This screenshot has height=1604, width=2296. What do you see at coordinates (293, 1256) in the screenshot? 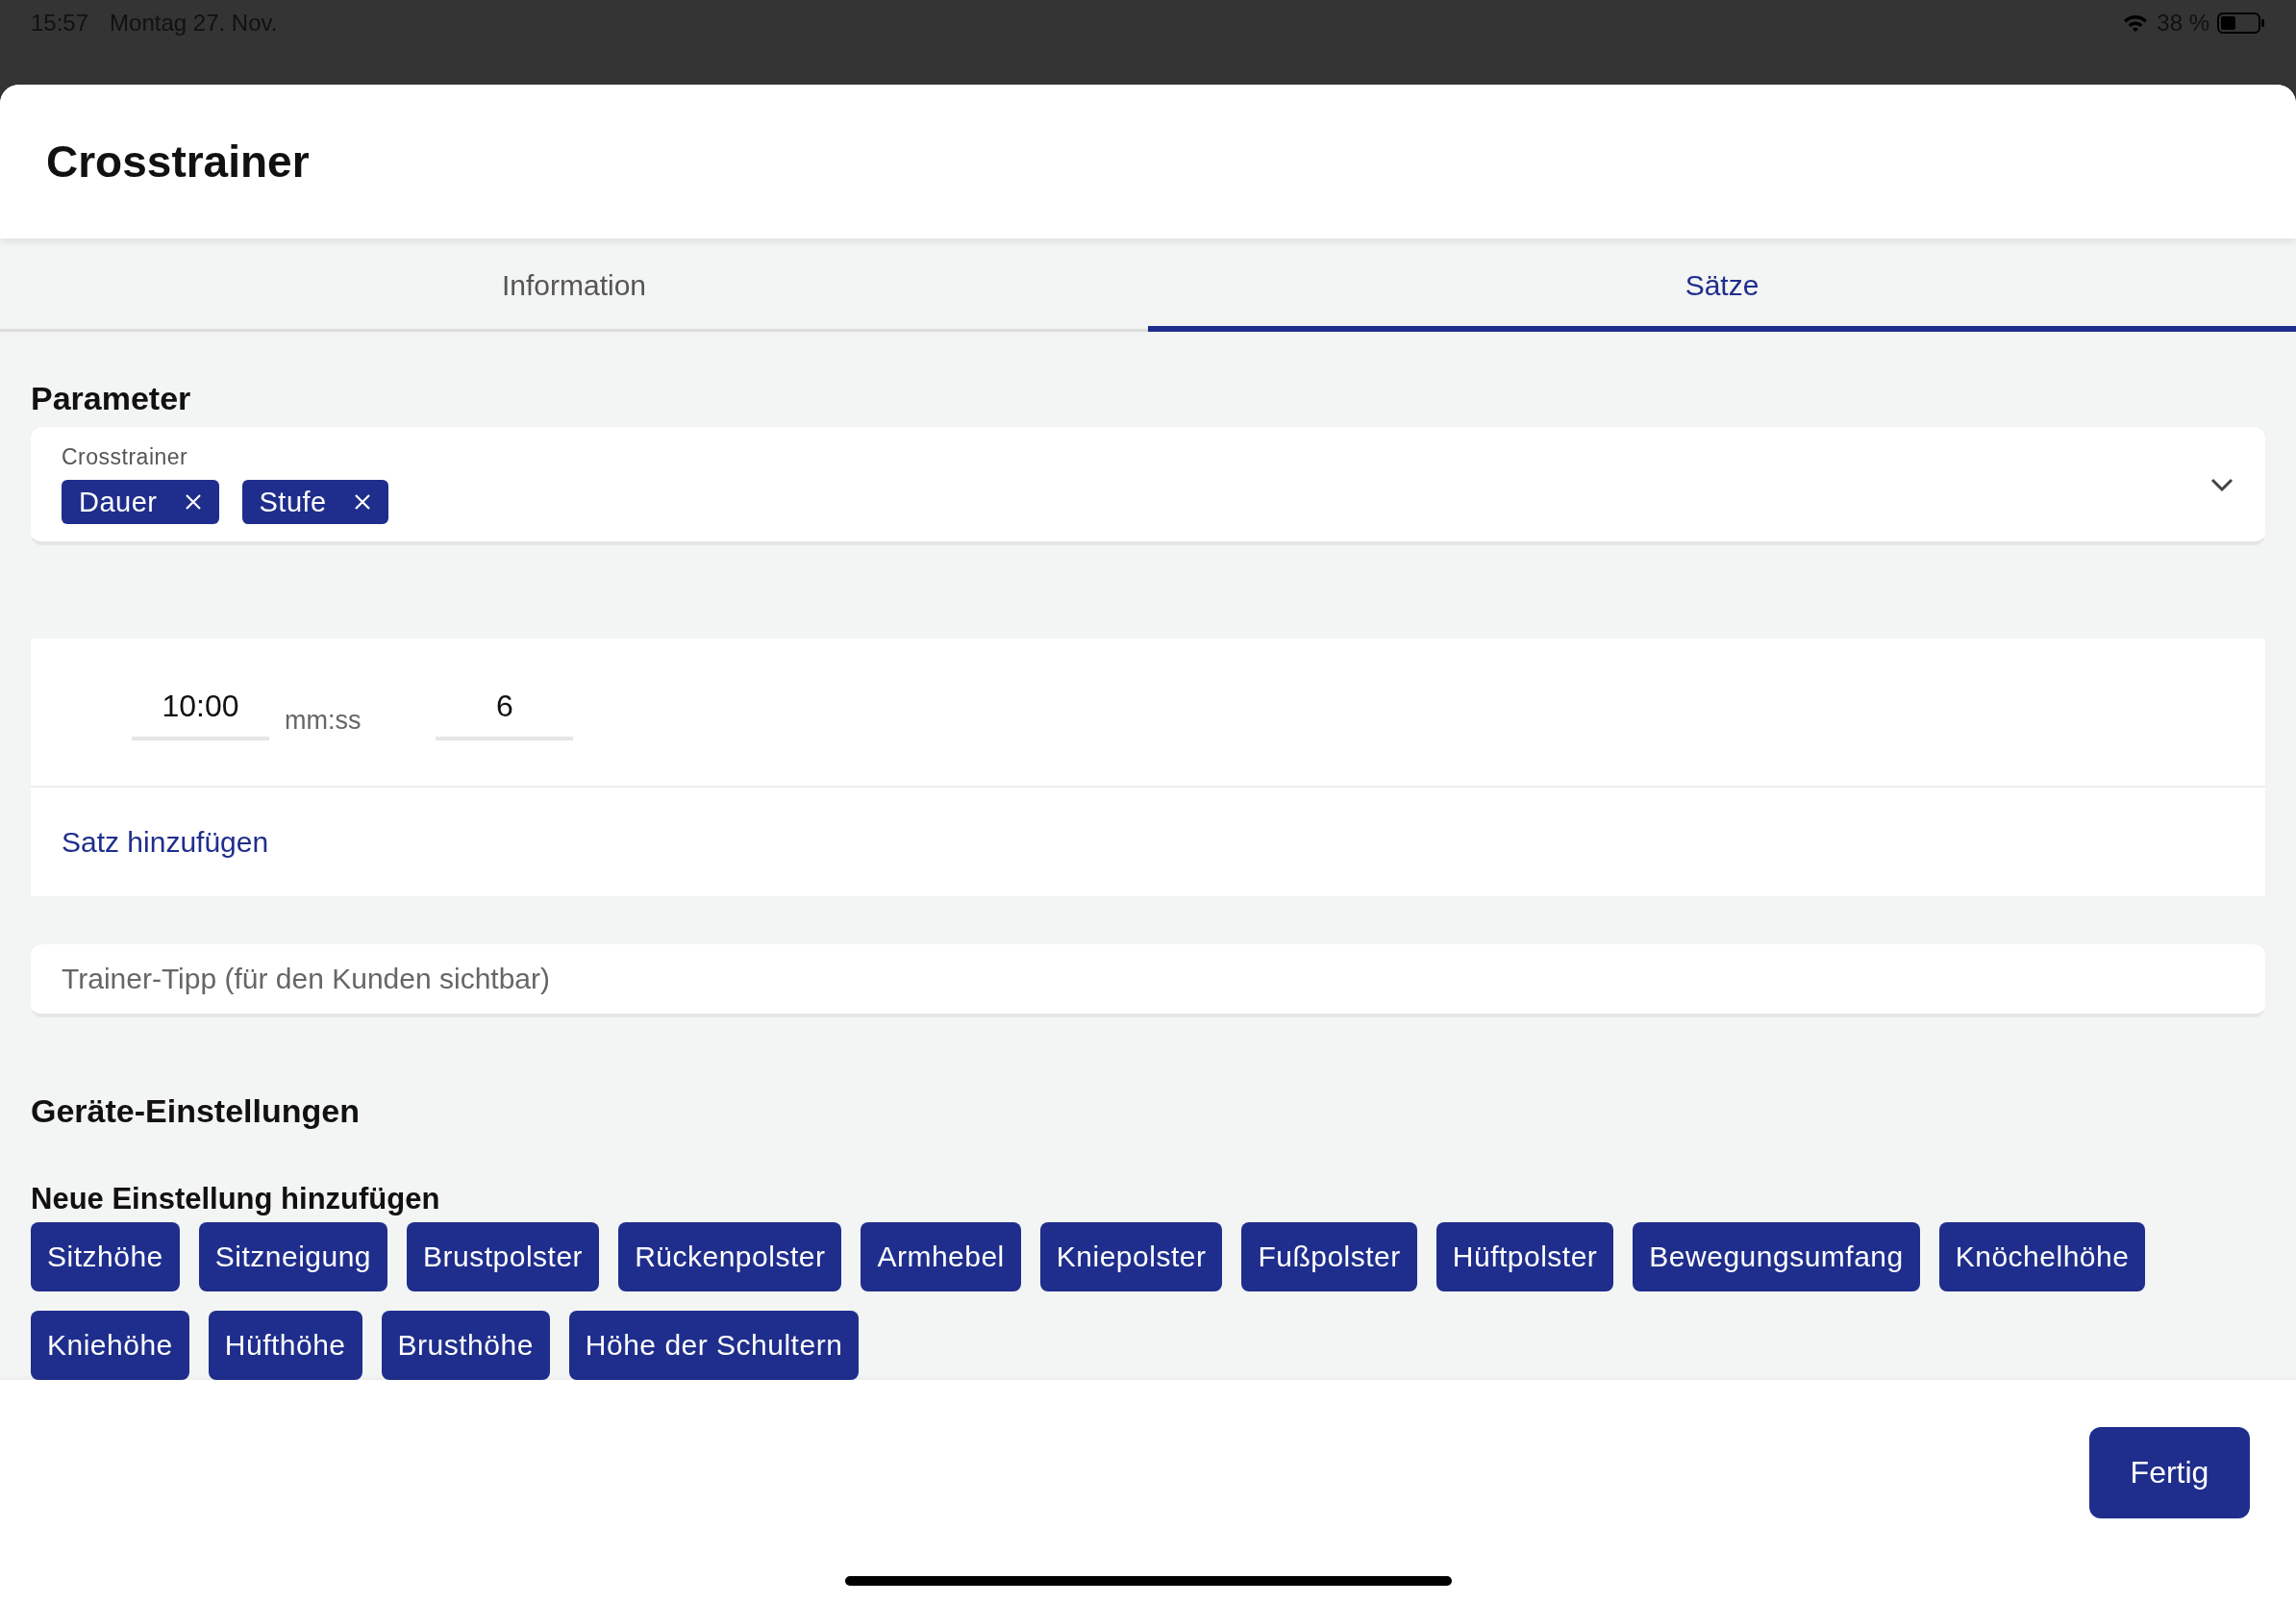
I see `setting-option-button: Sitzneigung` at bounding box center [293, 1256].